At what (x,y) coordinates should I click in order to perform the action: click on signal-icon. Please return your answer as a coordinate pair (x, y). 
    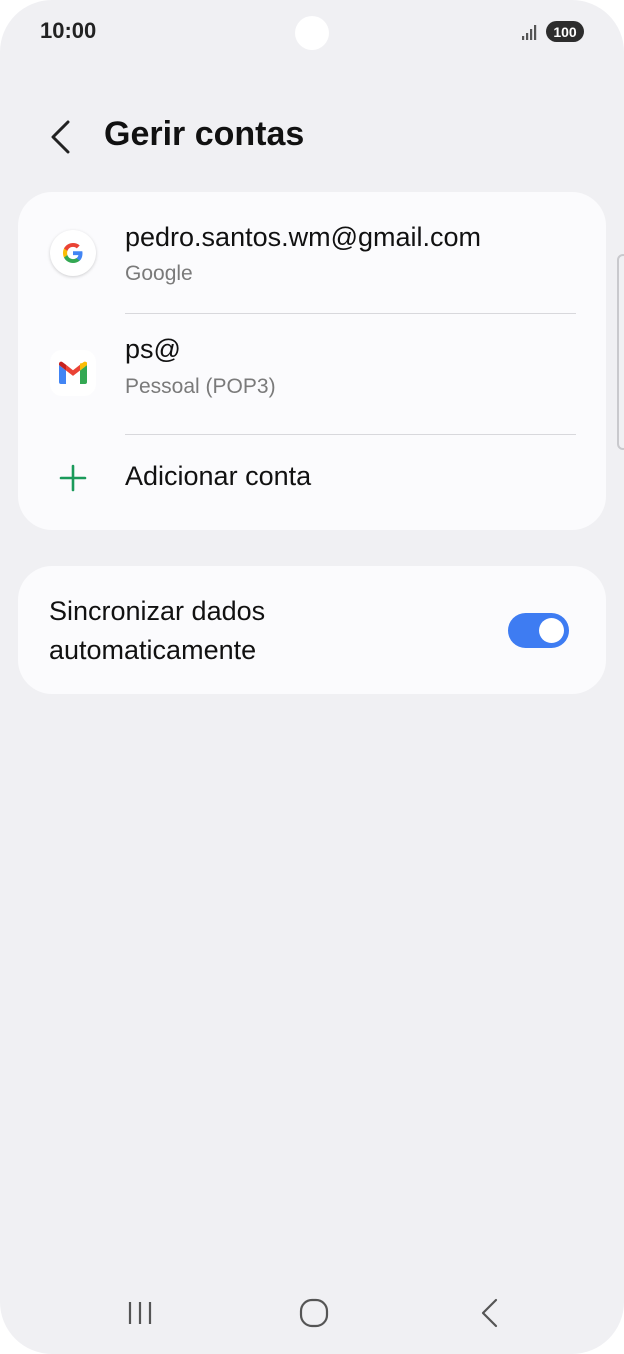
    Looking at the image, I should click on (529, 32).